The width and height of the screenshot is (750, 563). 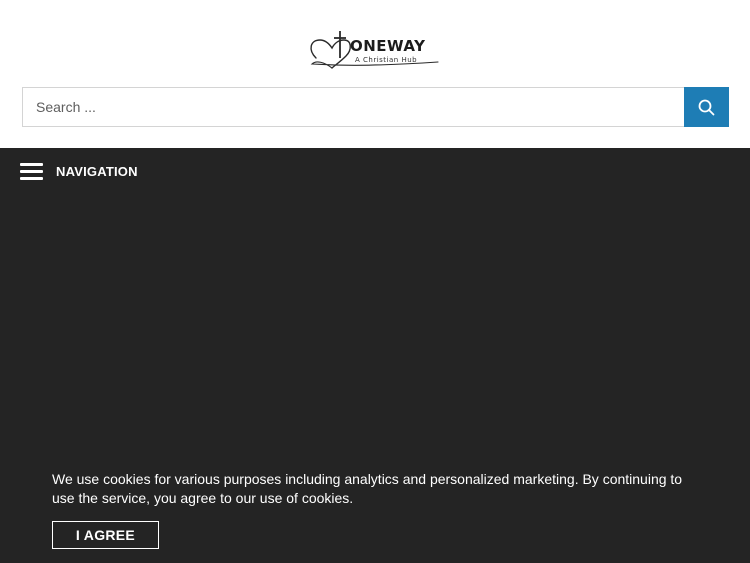 What do you see at coordinates (105, 535) in the screenshot?
I see `cookie-agree-button: I AGREE` at bounding box center [105, 535].